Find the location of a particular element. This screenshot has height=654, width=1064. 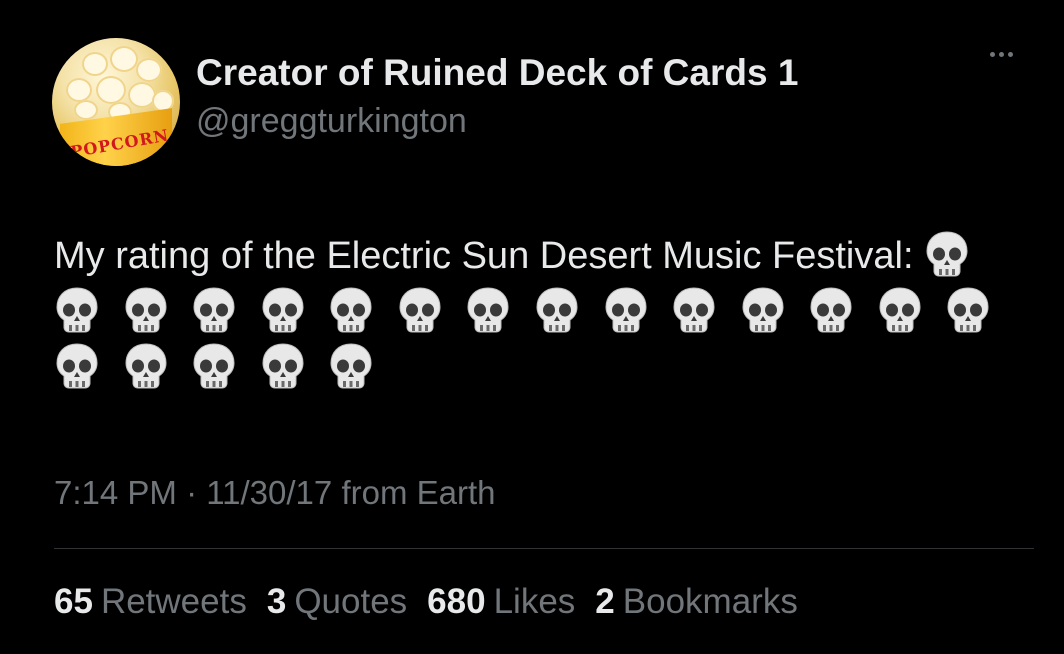

timestamp-time: 7:14 PM is located at coordinates (115, 492).